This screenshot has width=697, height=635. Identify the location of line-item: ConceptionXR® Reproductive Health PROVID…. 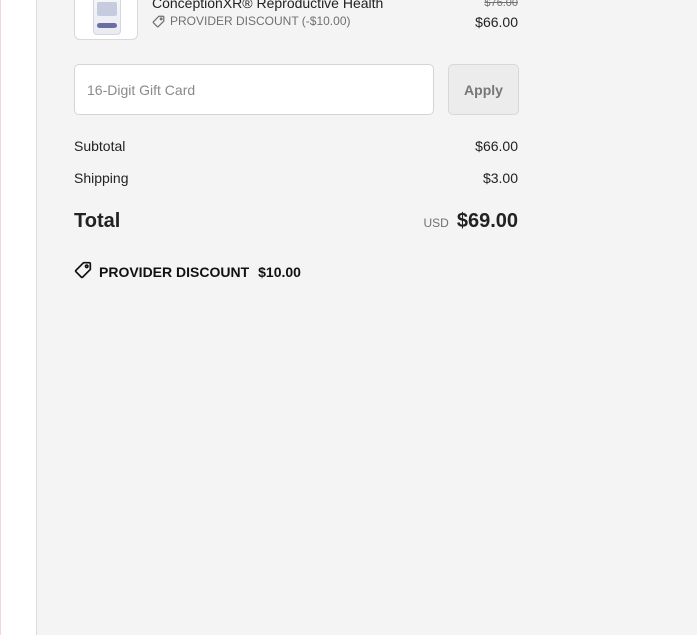
(296, 21).